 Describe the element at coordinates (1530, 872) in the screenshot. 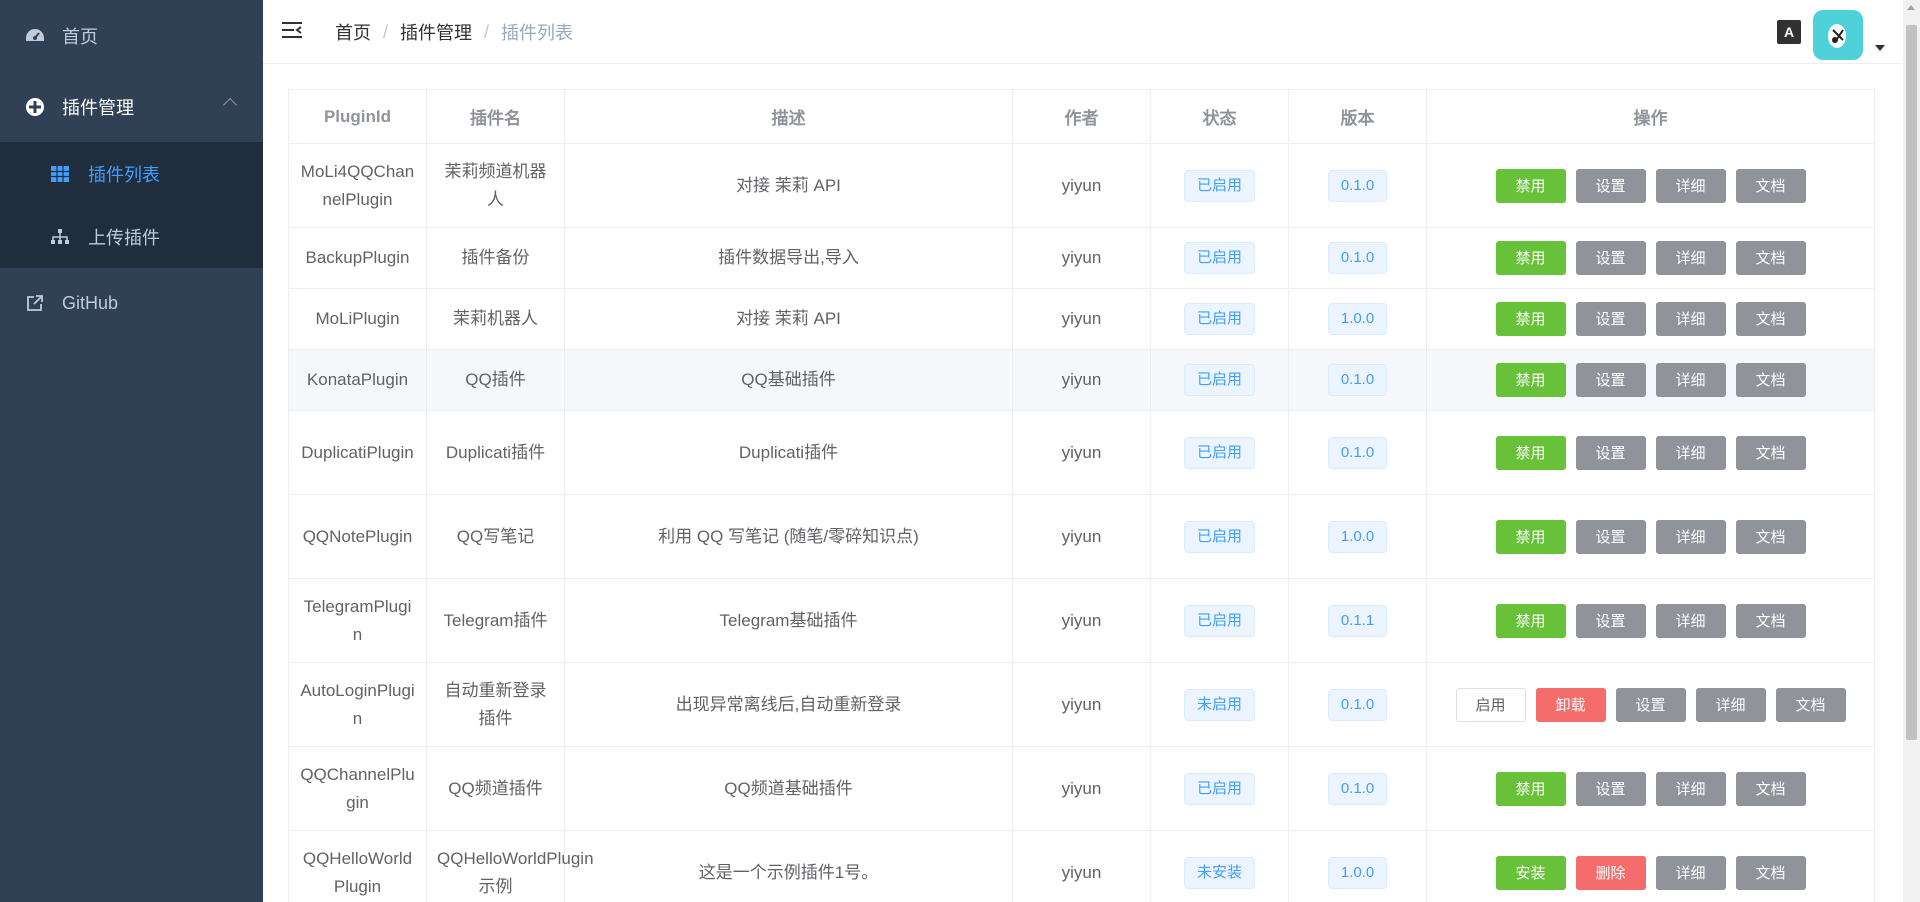

I see `install-button: 安装` at that location.